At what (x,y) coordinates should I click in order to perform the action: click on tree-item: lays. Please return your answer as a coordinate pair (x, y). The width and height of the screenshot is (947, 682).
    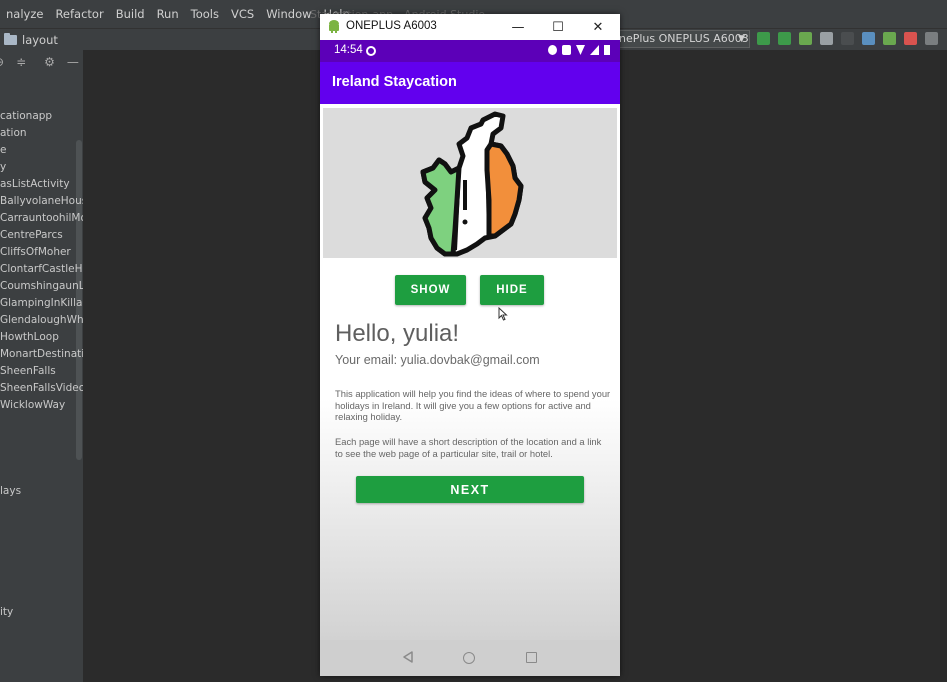
    Looking at the image, I should click on (10, 491).